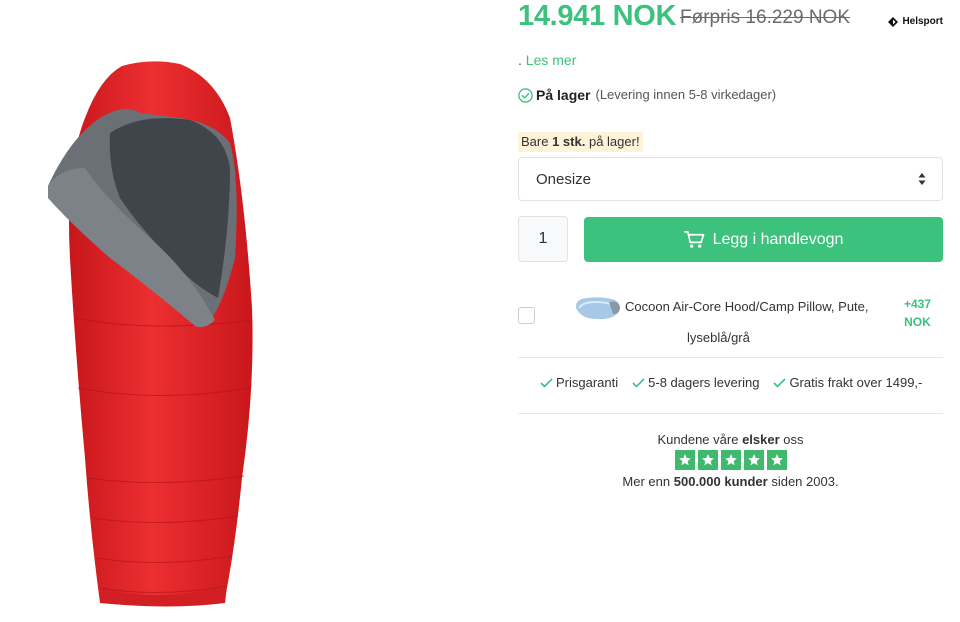  I want to click on addon-name: Cocoon Air-Core Hood/Camp Pillow, Pute,, so click(747, 306).